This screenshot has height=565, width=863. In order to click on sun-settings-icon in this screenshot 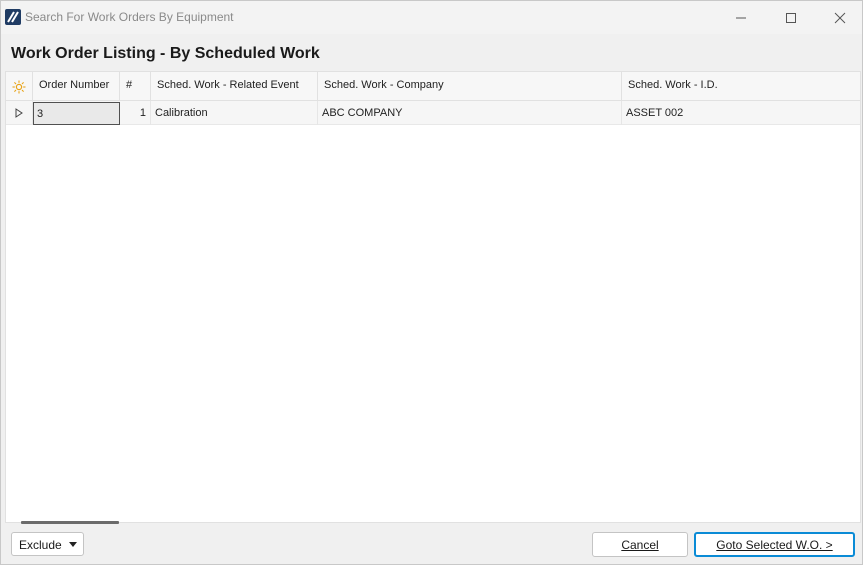, I will do `click(19, 86)`.